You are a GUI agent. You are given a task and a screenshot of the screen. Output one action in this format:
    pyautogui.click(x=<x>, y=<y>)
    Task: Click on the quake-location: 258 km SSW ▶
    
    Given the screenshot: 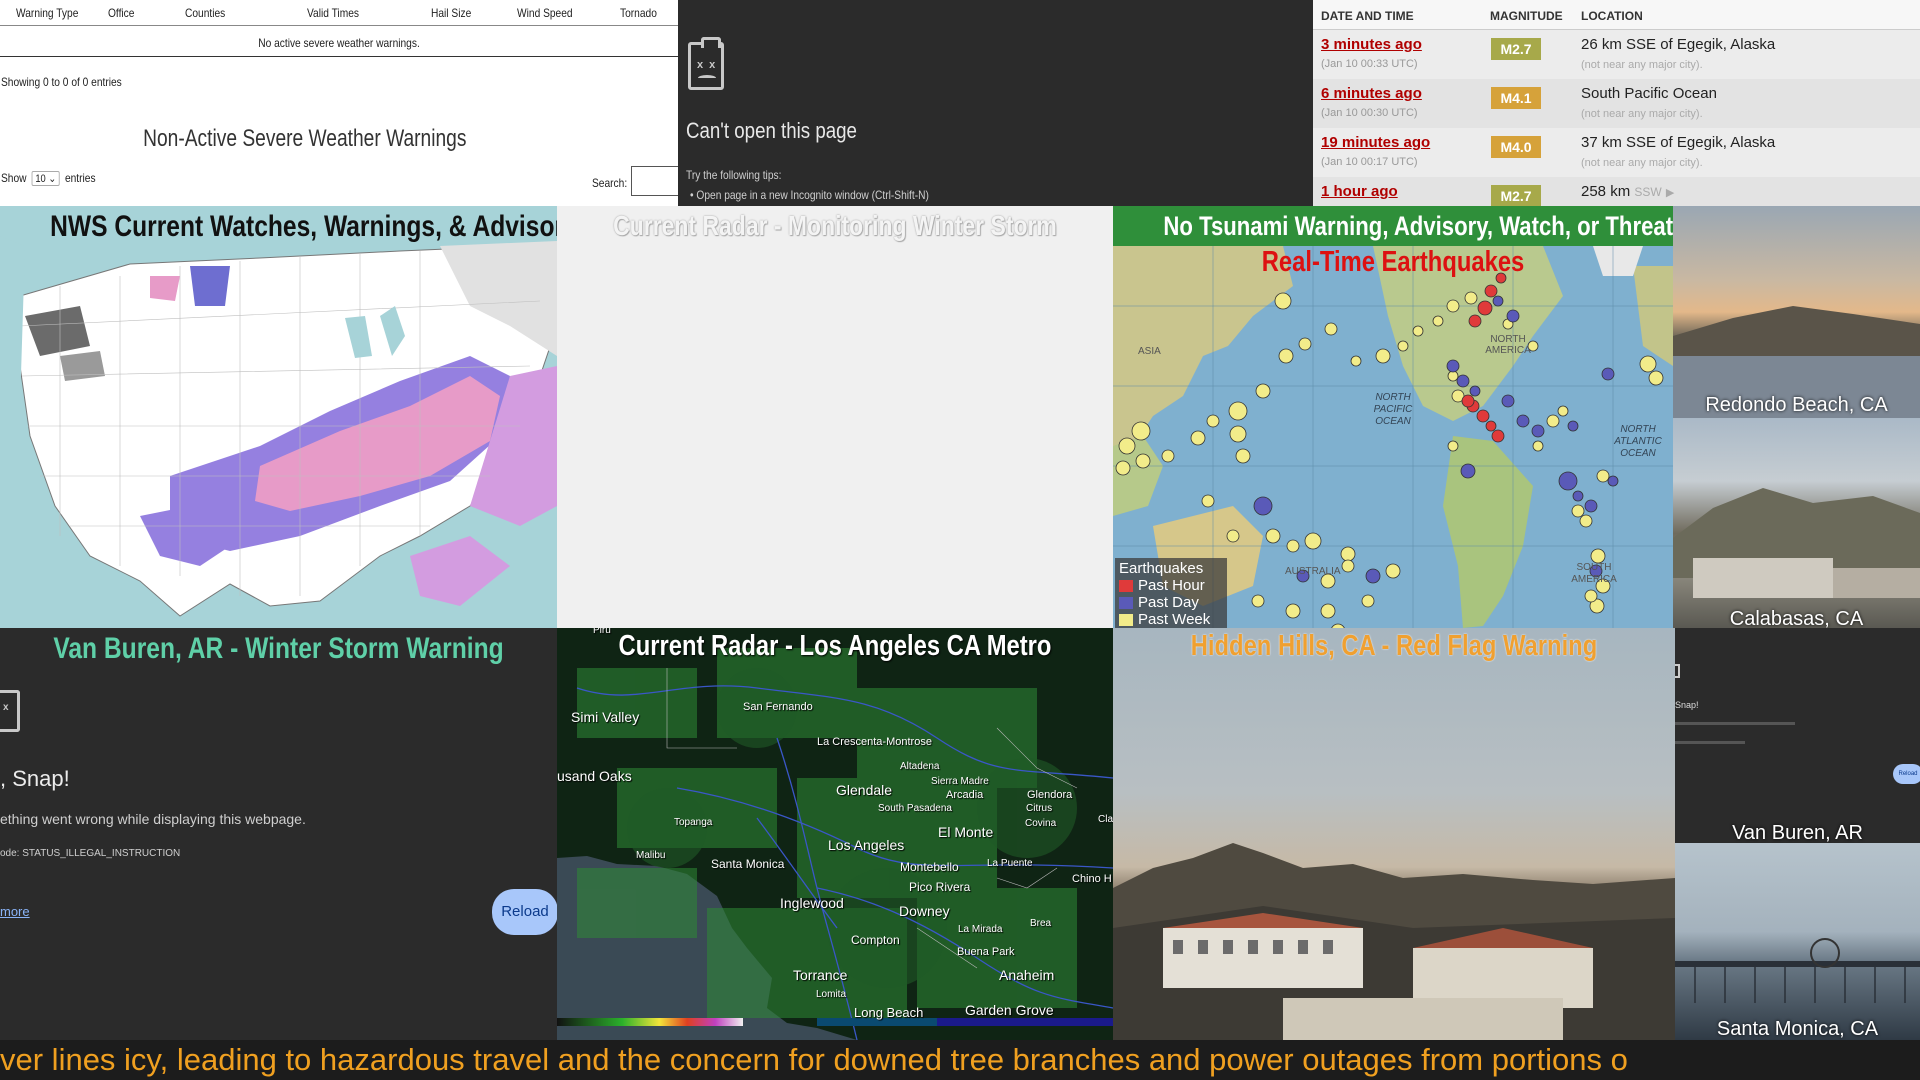 What is the action you would take?
    pyautogui.click(x=1627, y=191)
    